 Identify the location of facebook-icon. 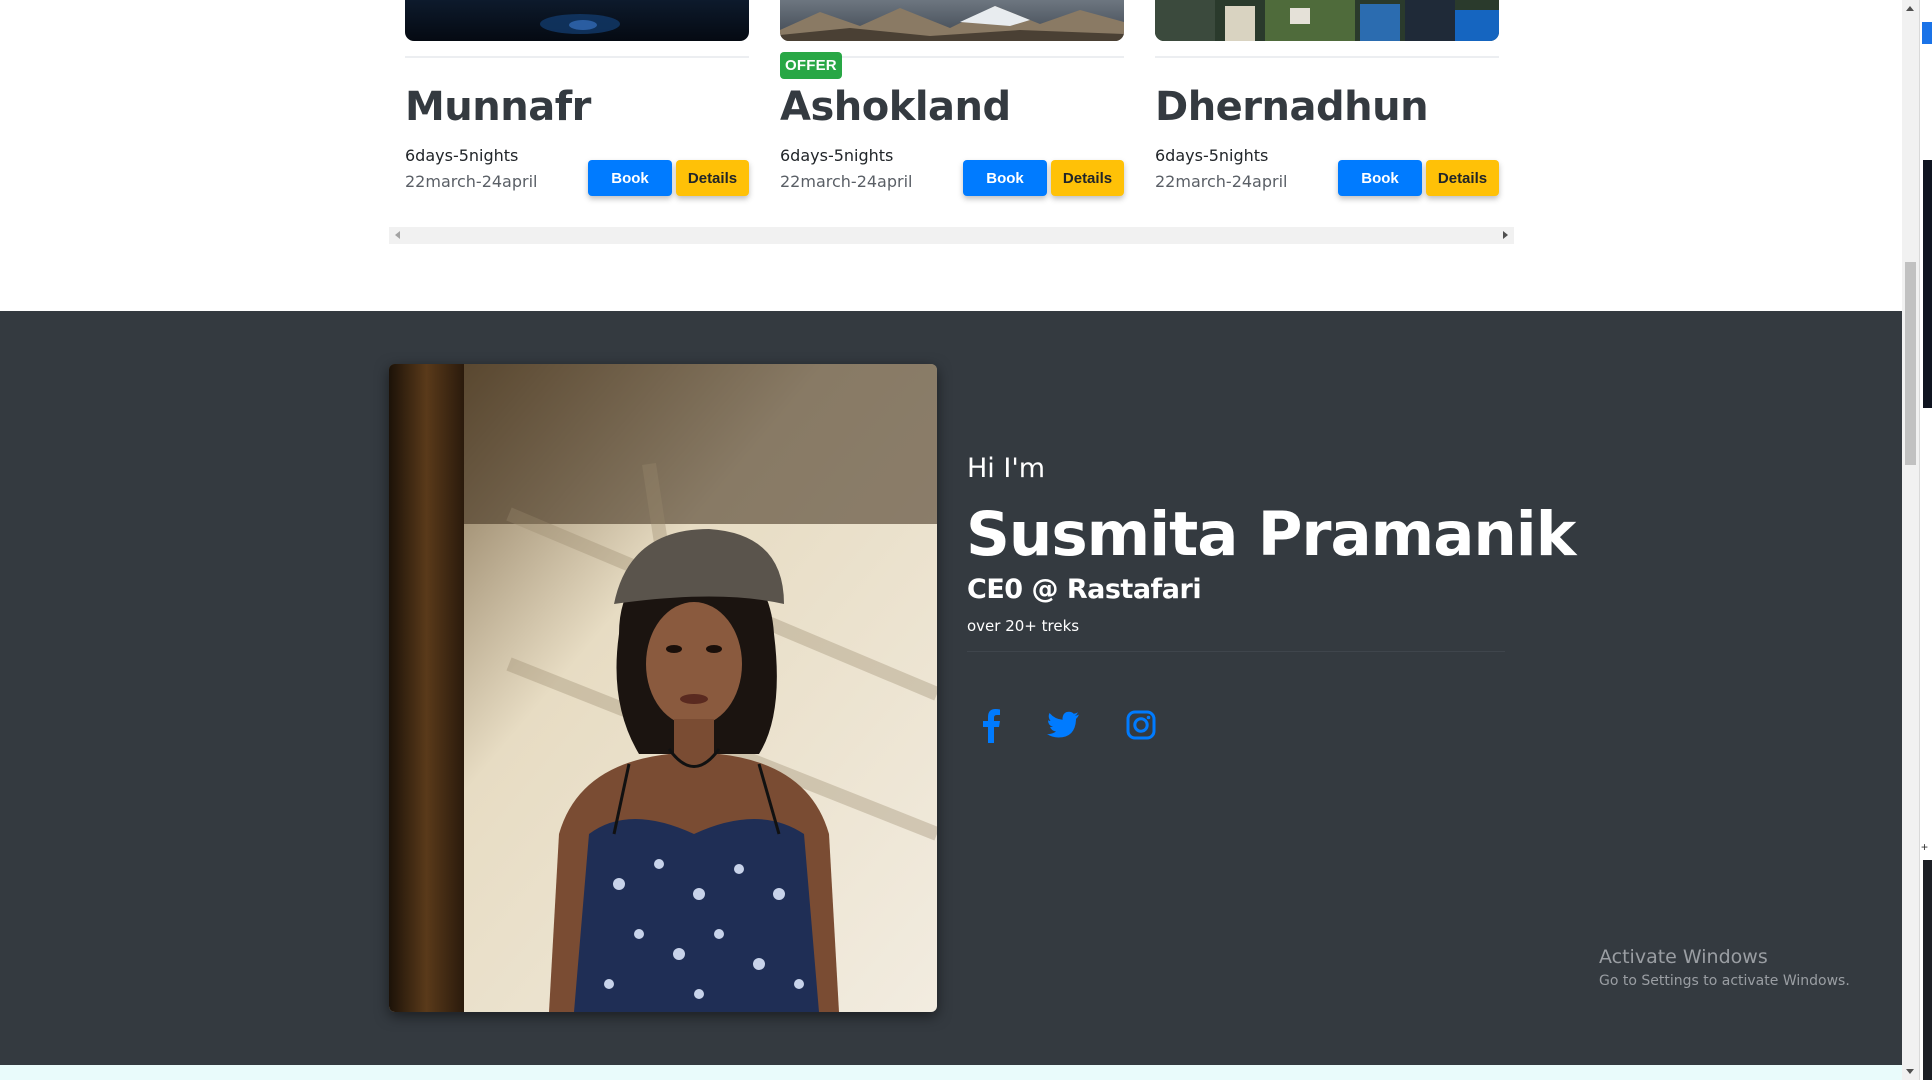
(992, 725).